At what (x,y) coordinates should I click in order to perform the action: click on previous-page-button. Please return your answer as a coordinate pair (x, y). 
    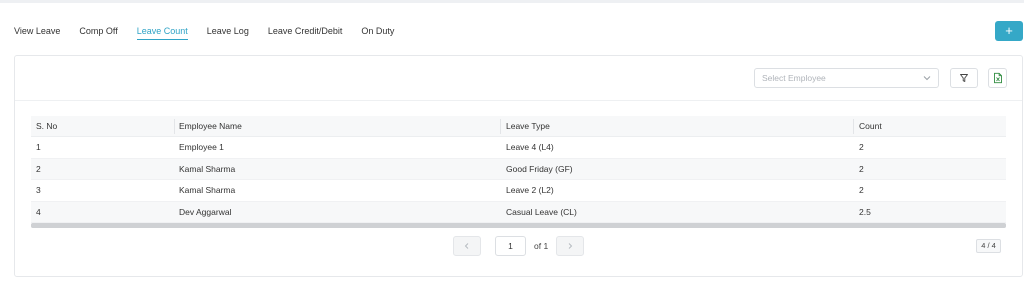
    Looking at the image, I should click on (467, 246).